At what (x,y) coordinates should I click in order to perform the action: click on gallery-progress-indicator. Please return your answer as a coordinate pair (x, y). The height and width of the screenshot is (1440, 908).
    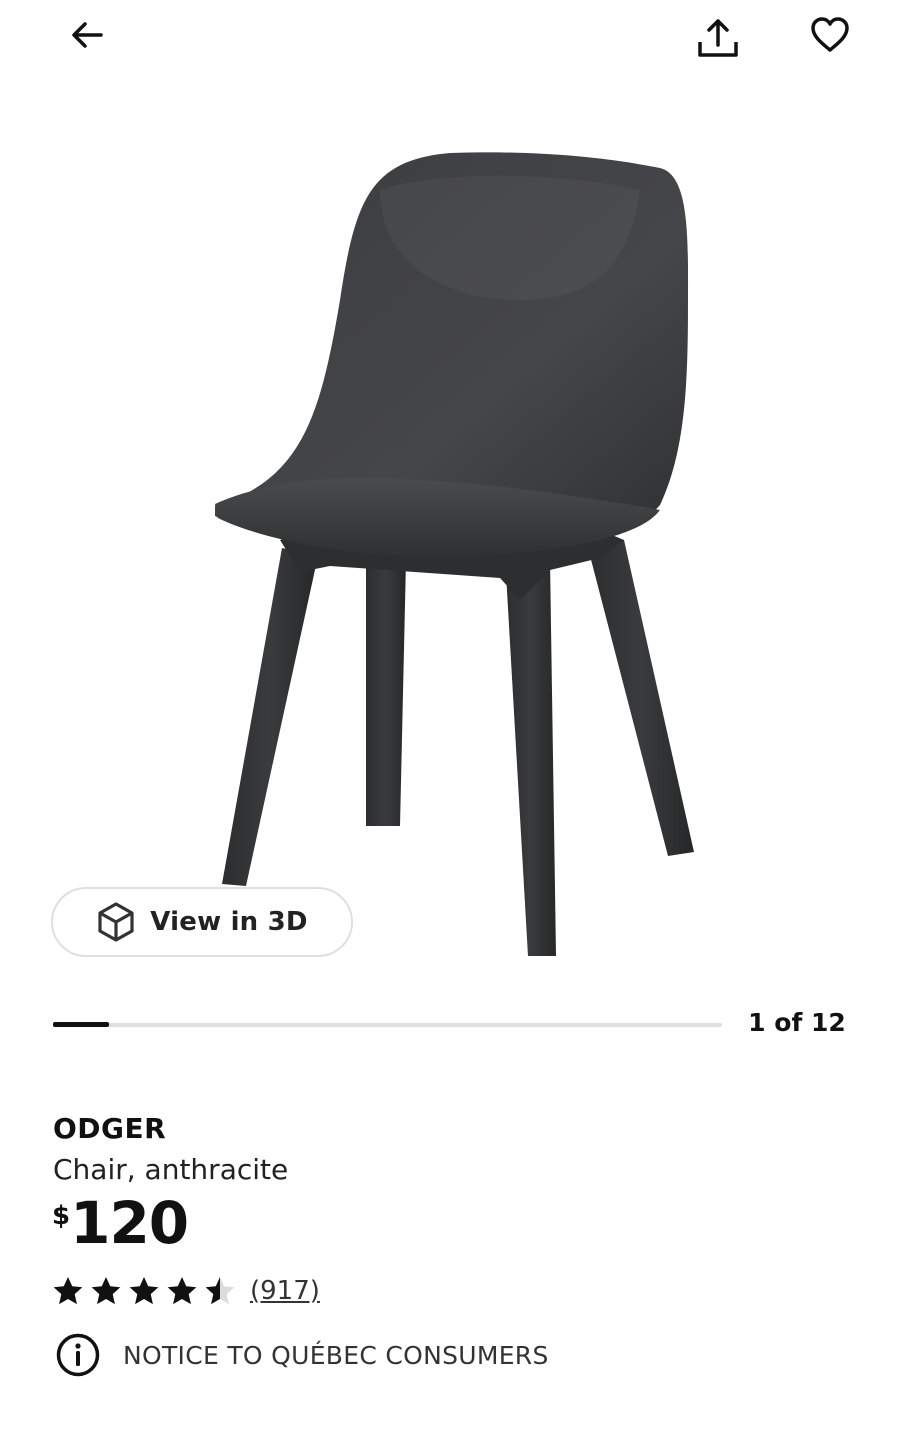
    Looking at the image, I should click on (81, 1024).